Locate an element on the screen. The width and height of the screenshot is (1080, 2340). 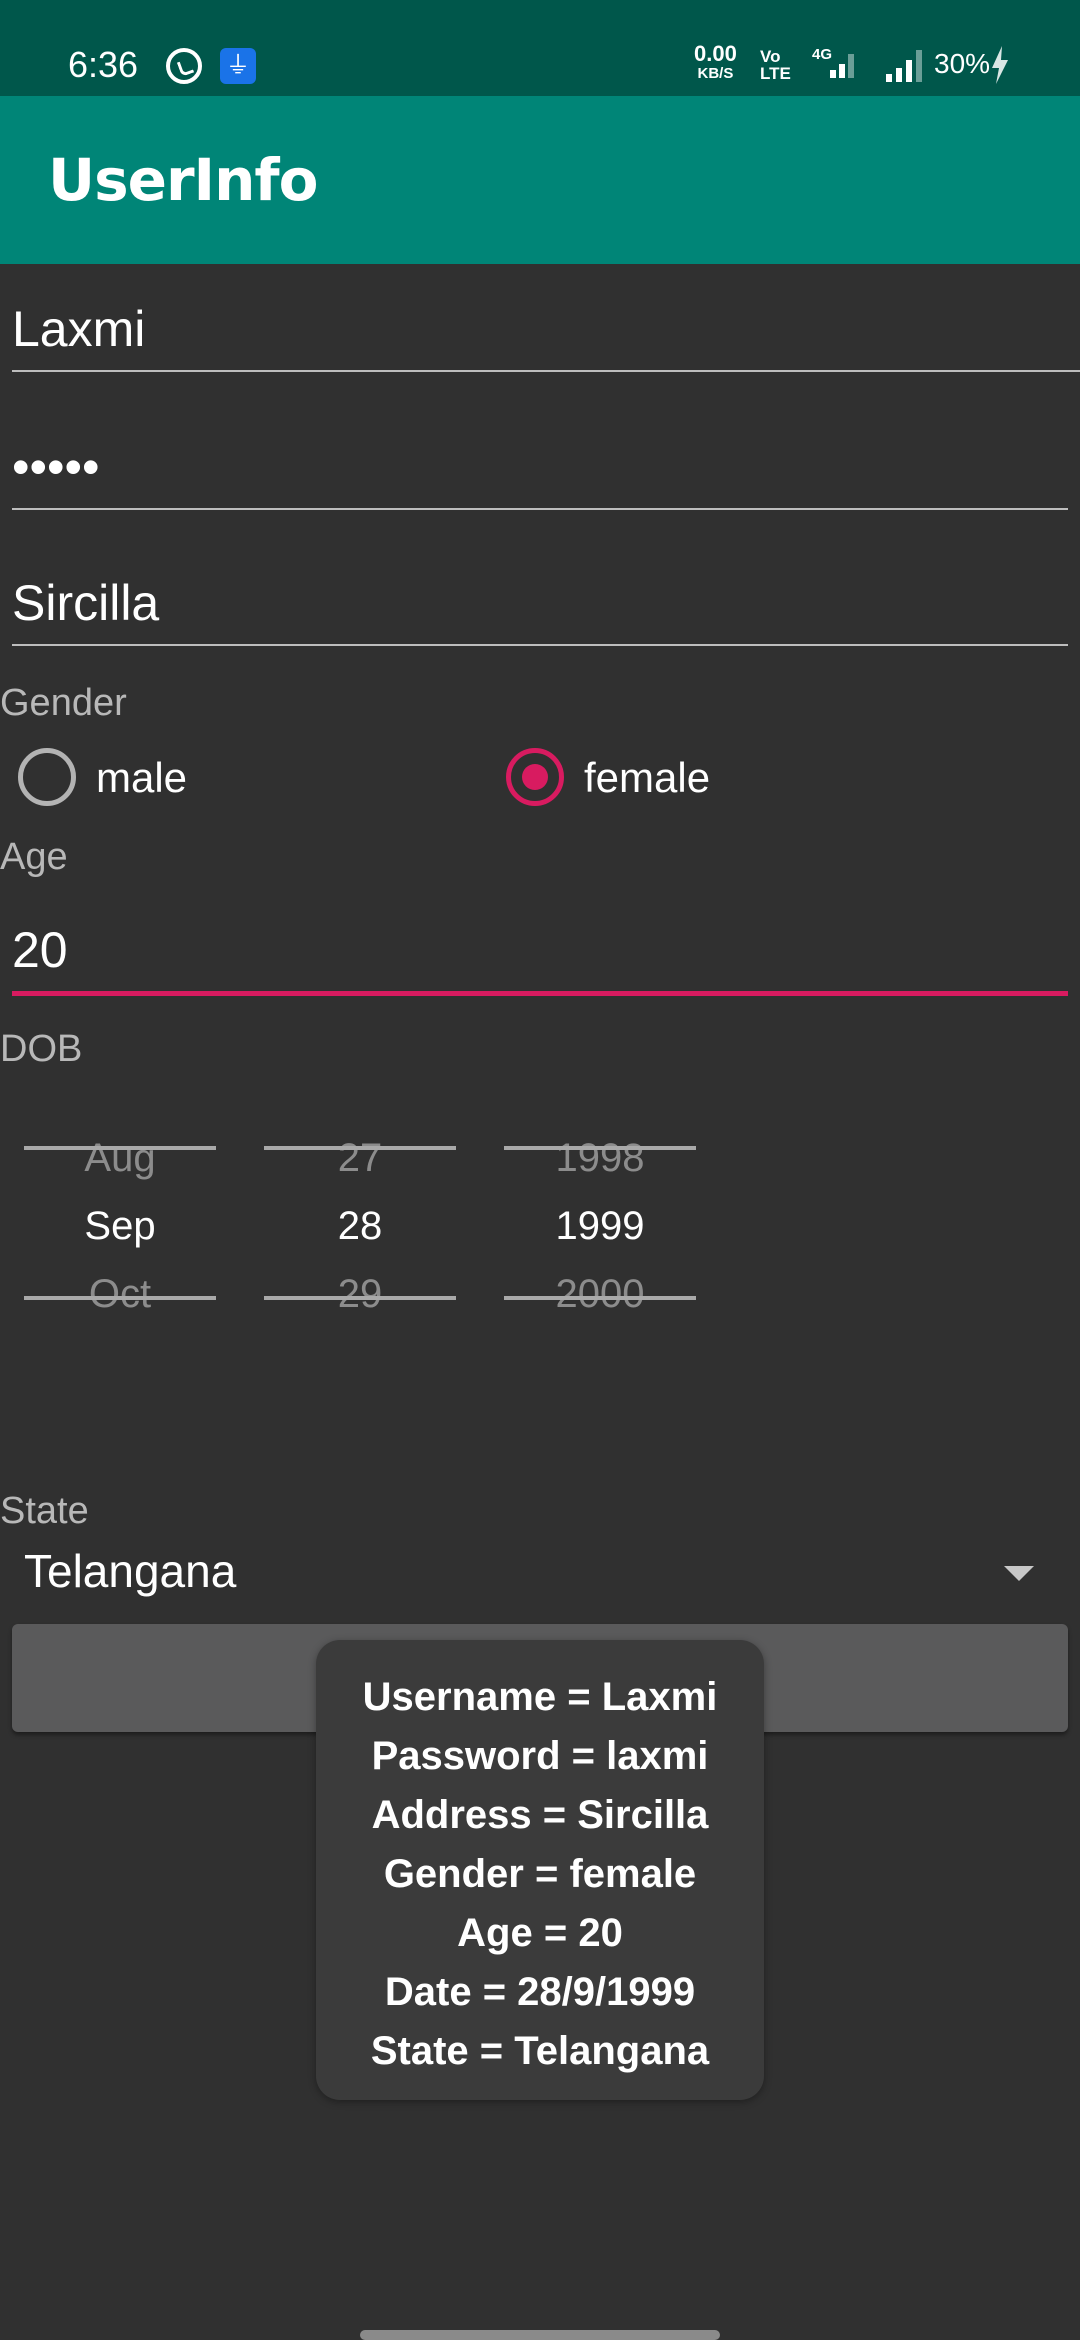
whatsapp-icon is located at coordinates (184, 66).